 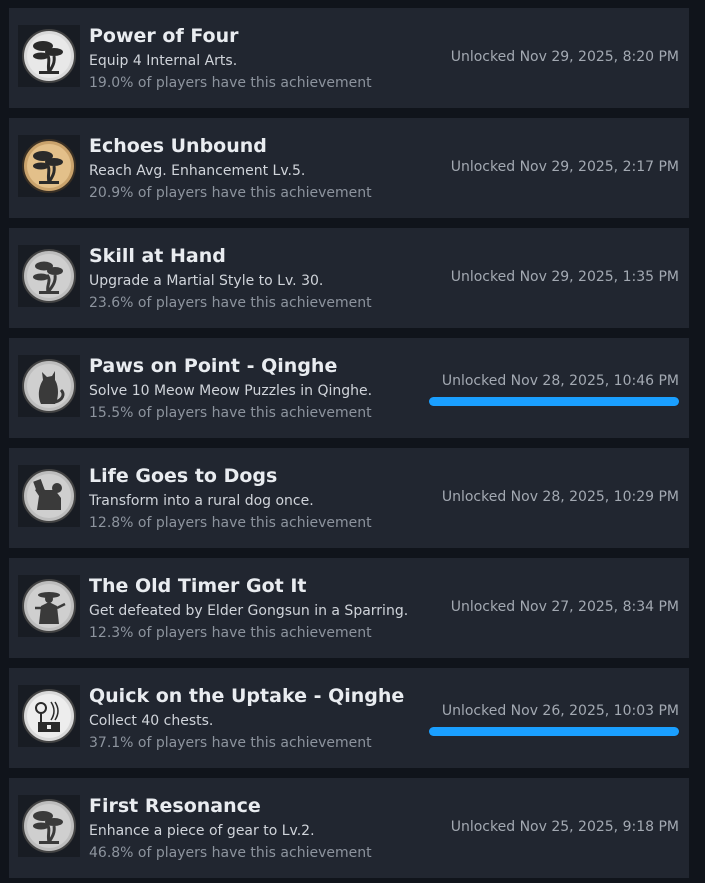 I want to click on elder-figure-icon, so click(x=49, y=606).